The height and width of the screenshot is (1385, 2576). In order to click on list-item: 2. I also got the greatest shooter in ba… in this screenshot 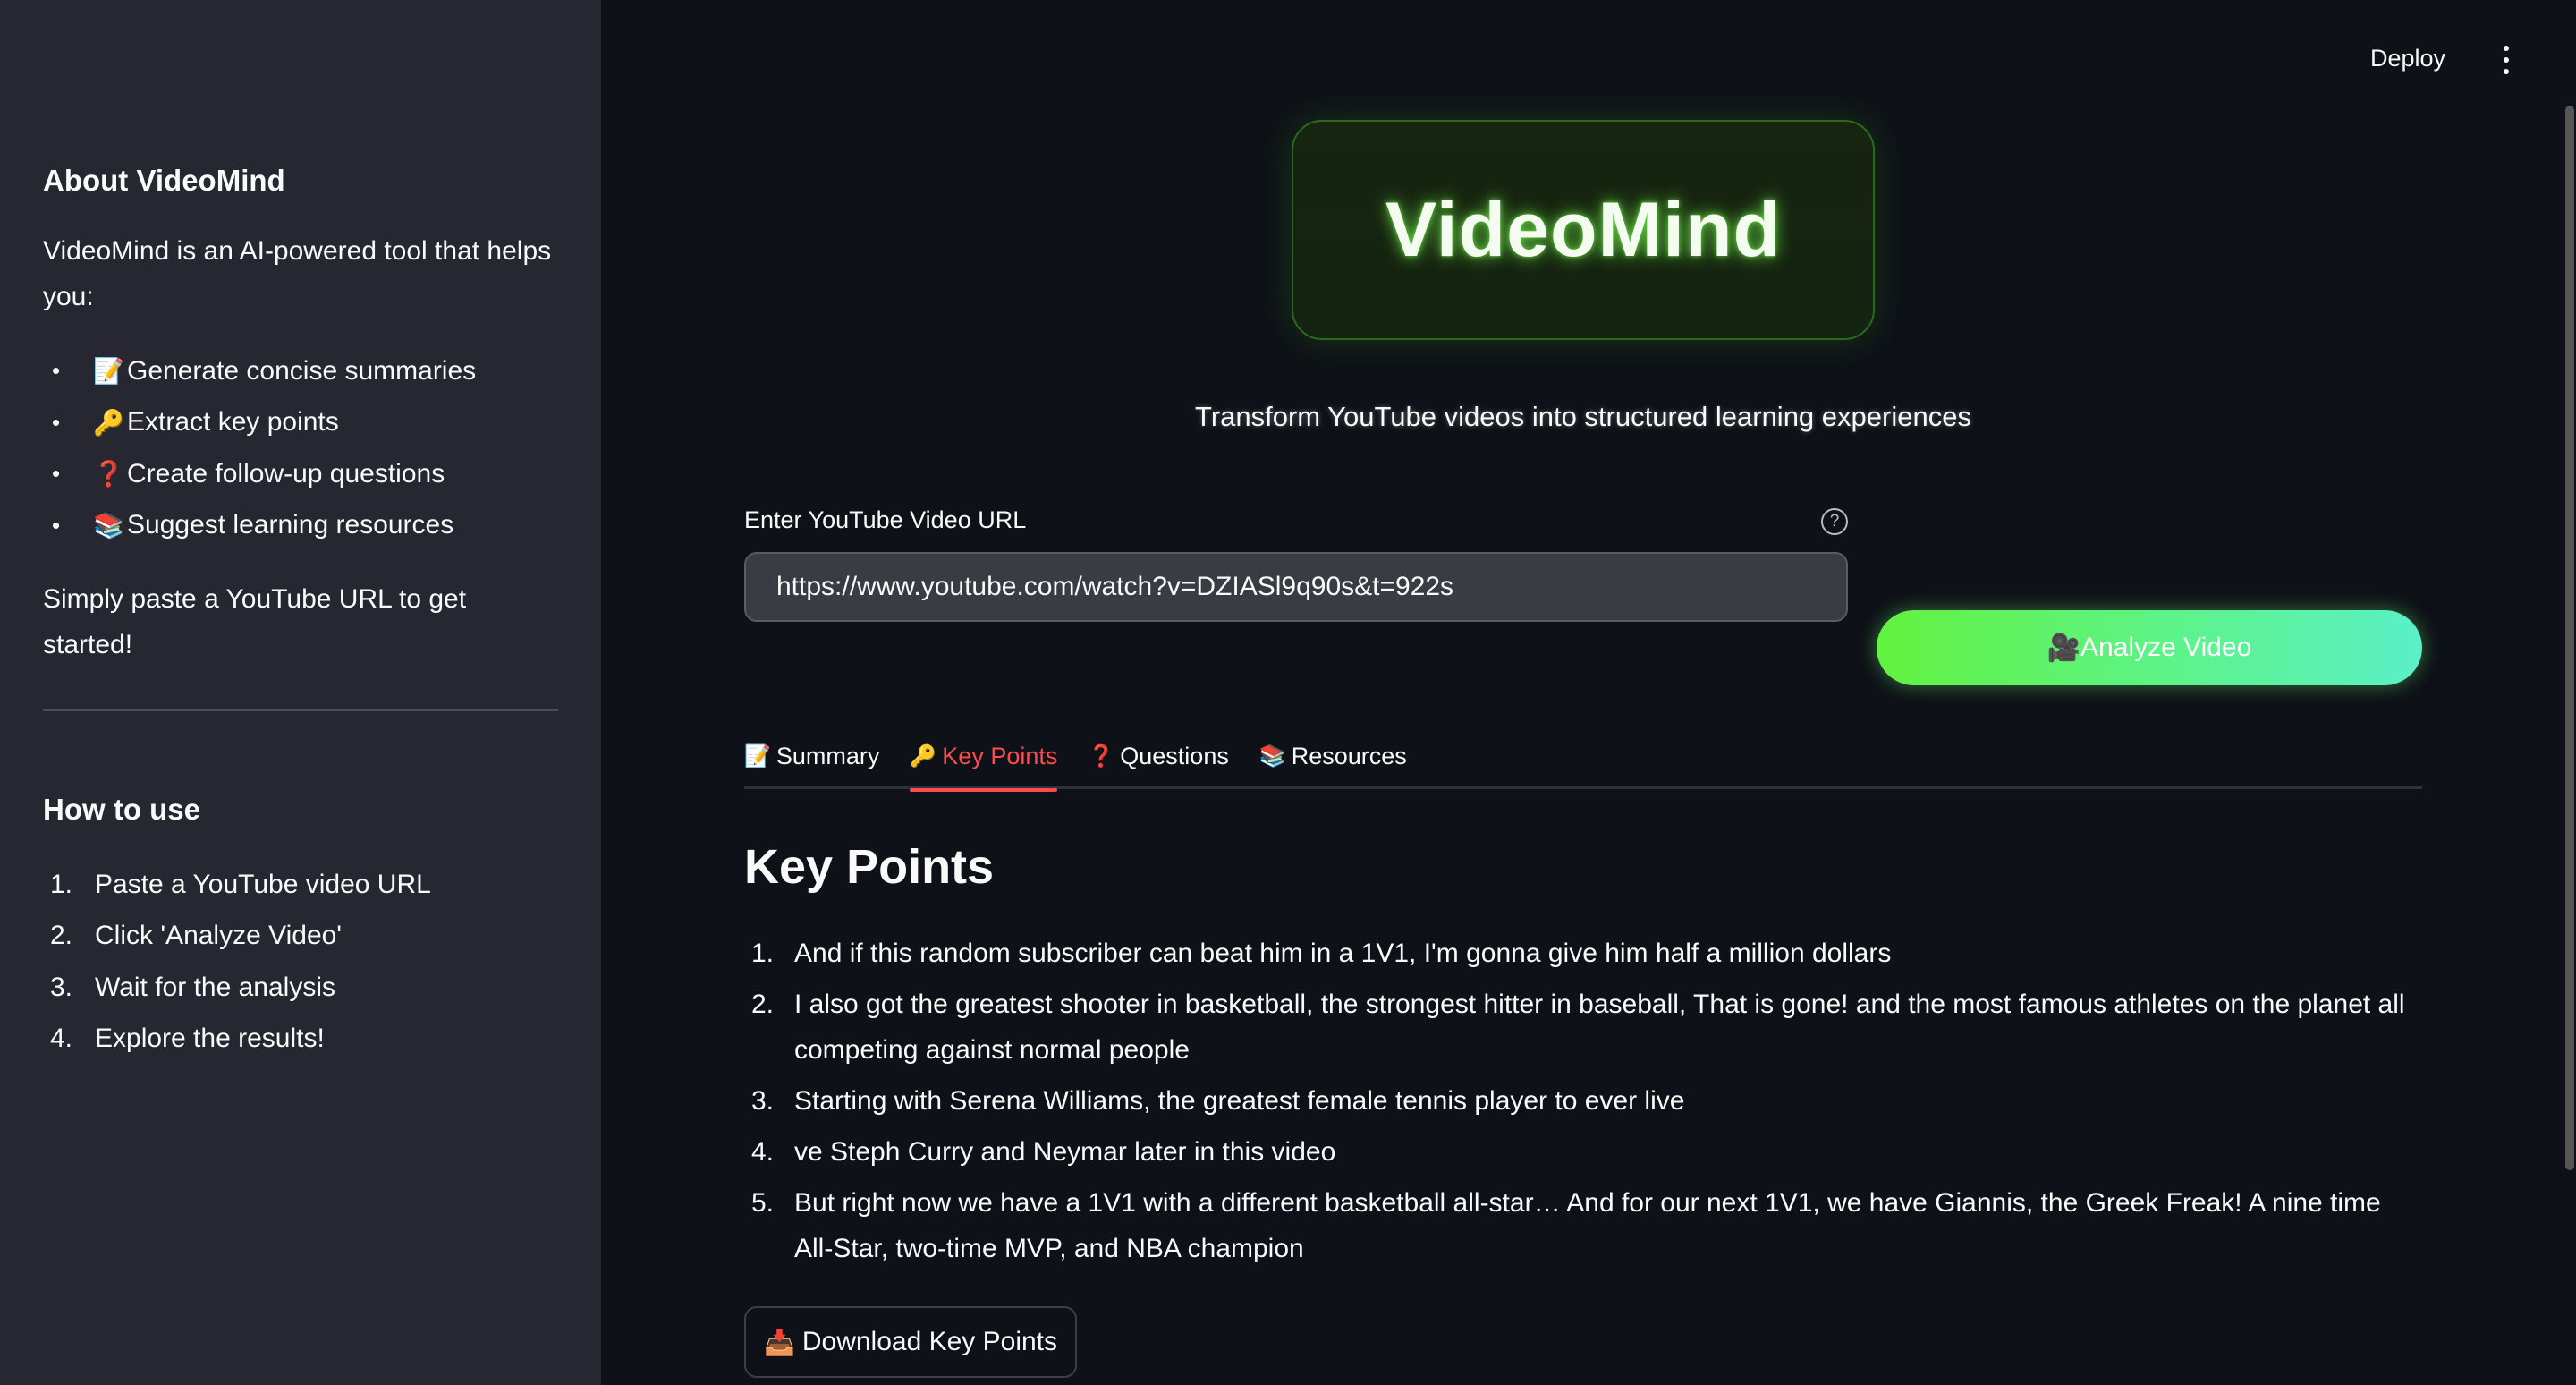, I will do `click(1583, 1027)`.